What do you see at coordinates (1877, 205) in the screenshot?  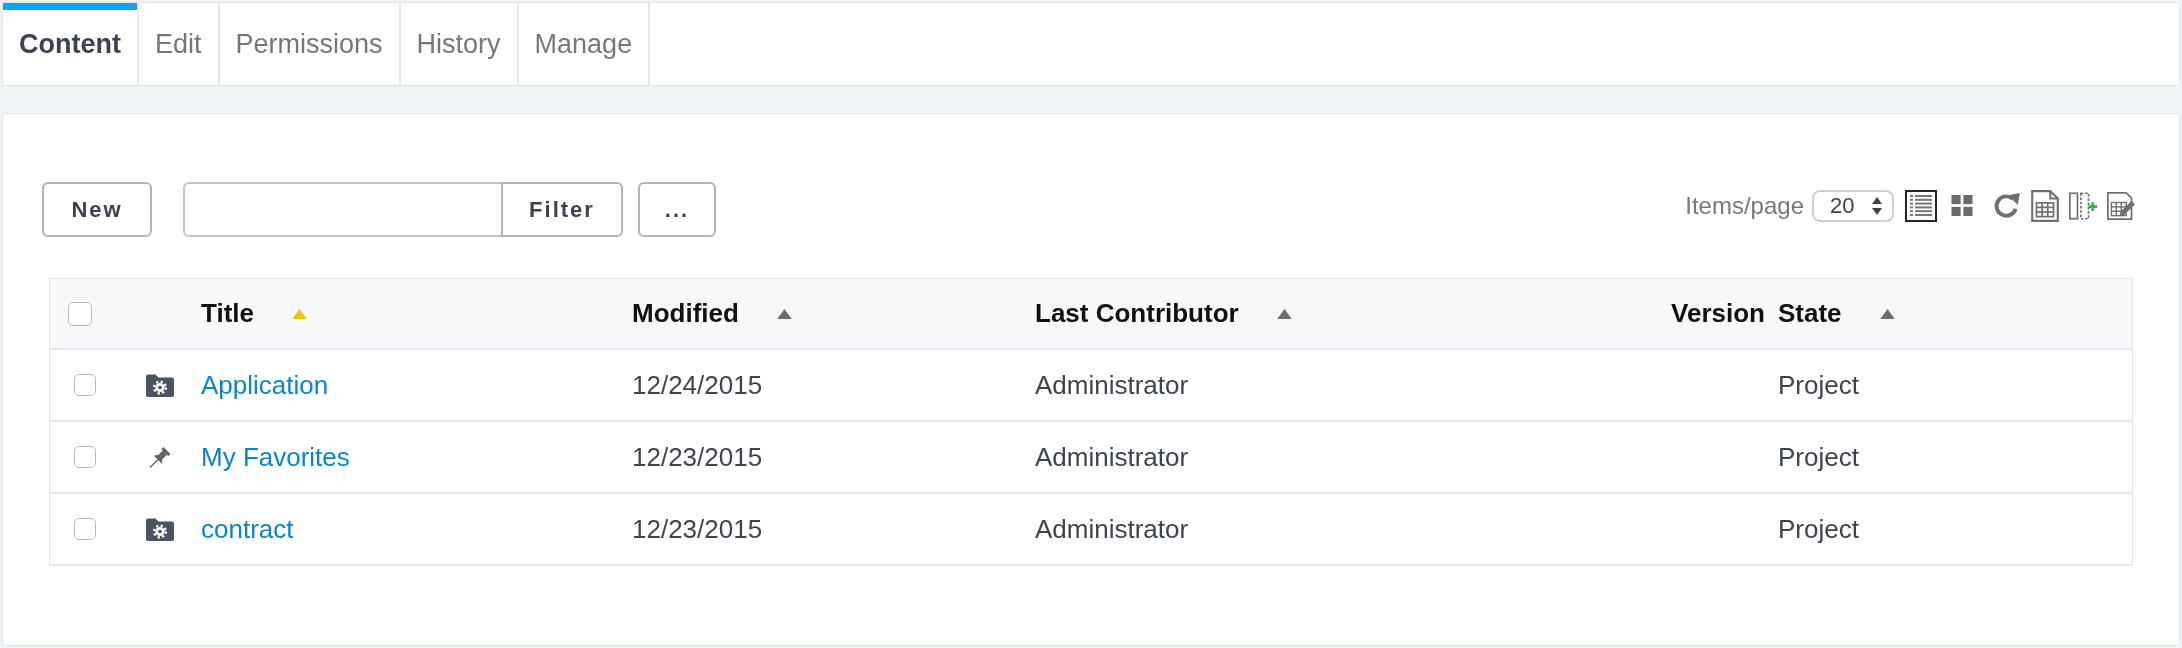 I see `updown-arrows-icon` at bounding box center [1877, 205].